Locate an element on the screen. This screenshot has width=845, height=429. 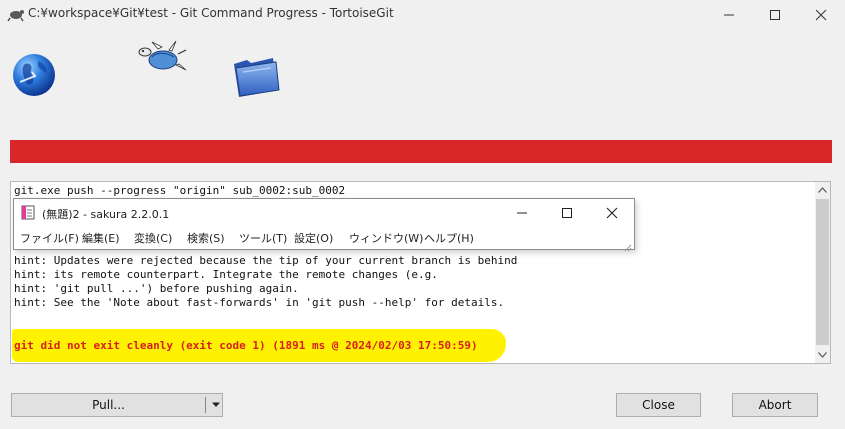
sakura-close-button is located at coordinates (612, 213).